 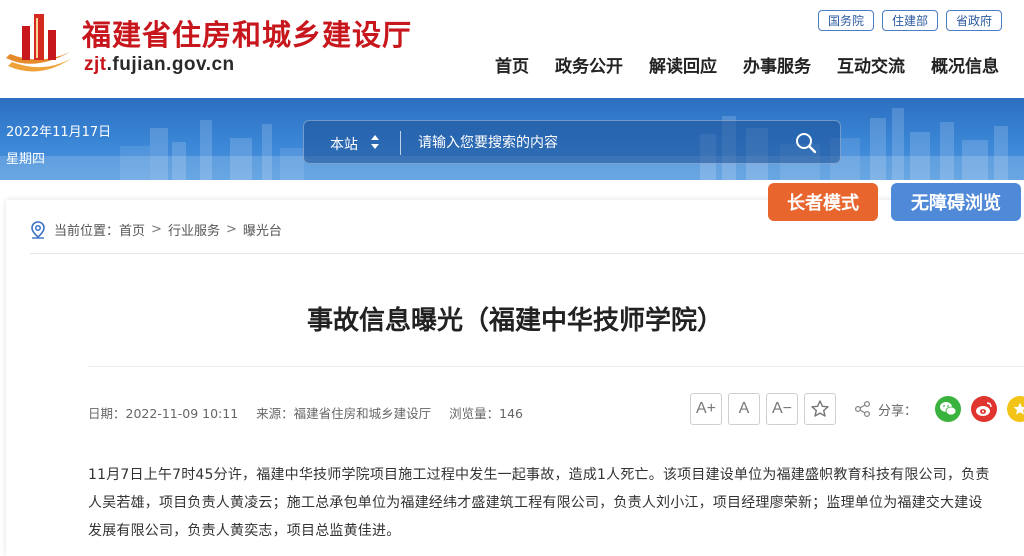 What do you see at coordinates (862, 409) in the screenshot?
I see `share-icon` at bounding box center [862, 409].